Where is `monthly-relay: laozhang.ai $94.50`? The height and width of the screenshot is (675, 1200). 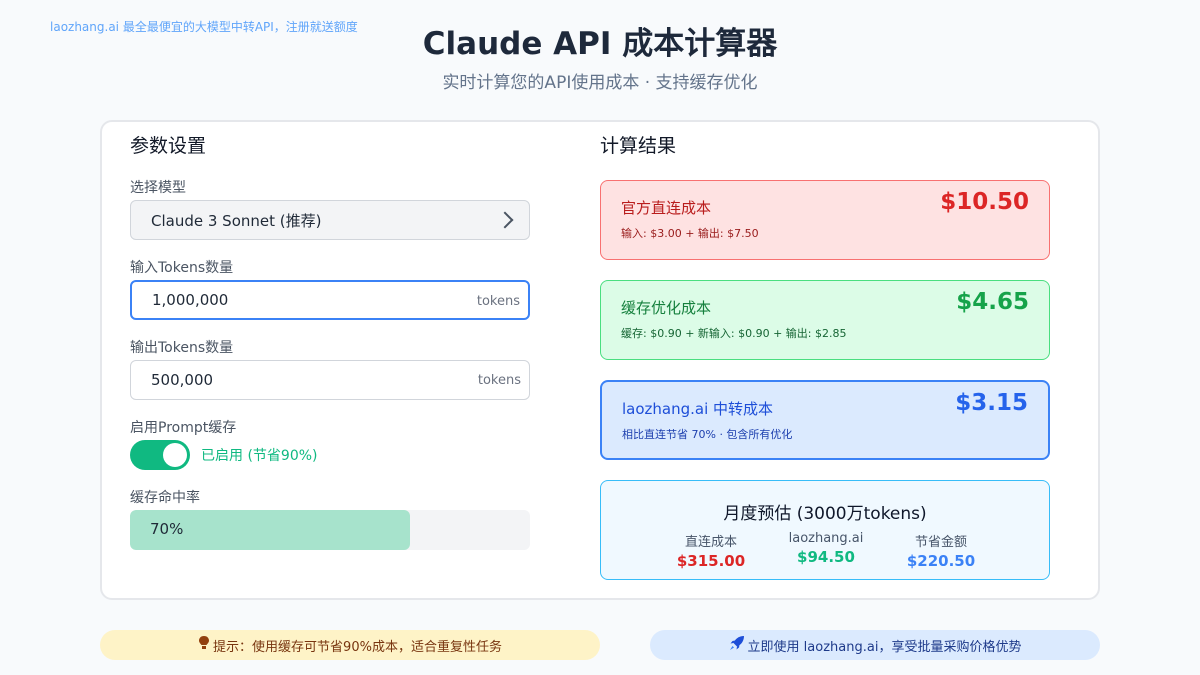
monthly-relay: laozhang.ai $94.50 is located at coordinates (826, 548).